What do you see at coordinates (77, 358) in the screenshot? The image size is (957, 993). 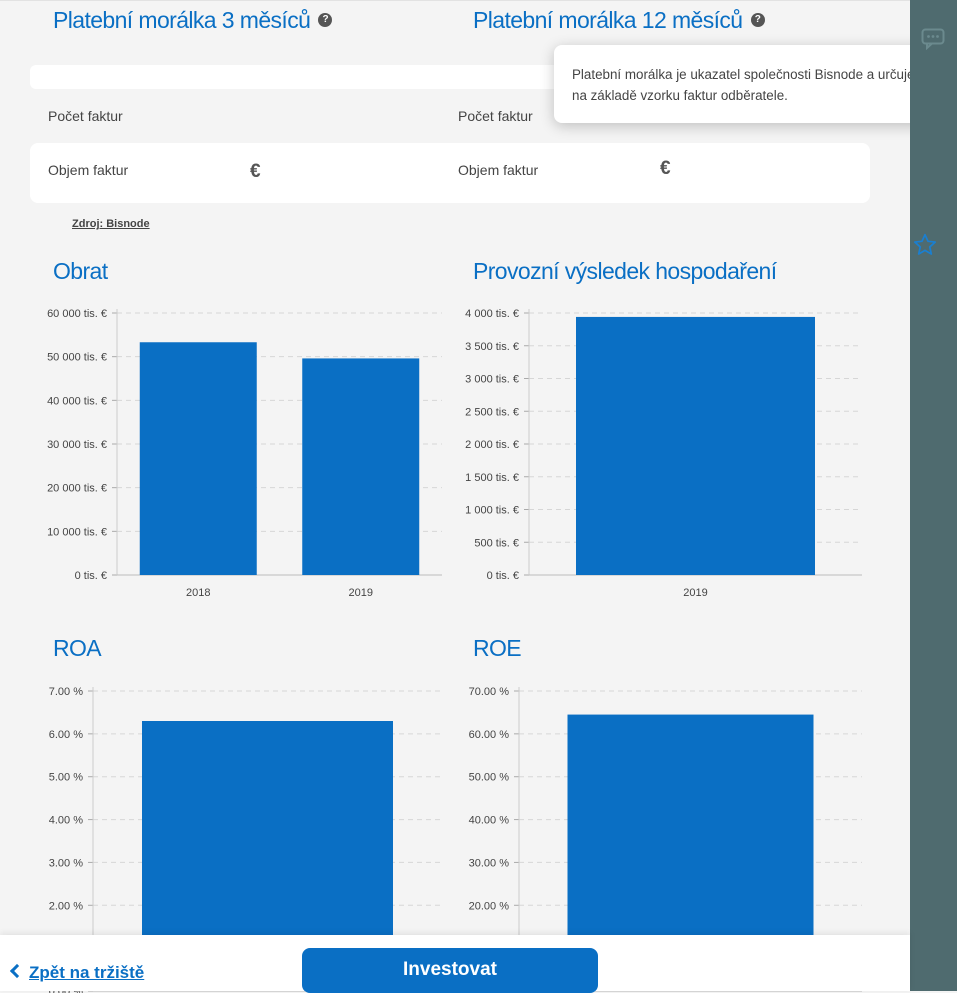 I see `y-tick-label: 50 000 tis. €` at bounding box center [77, 358].